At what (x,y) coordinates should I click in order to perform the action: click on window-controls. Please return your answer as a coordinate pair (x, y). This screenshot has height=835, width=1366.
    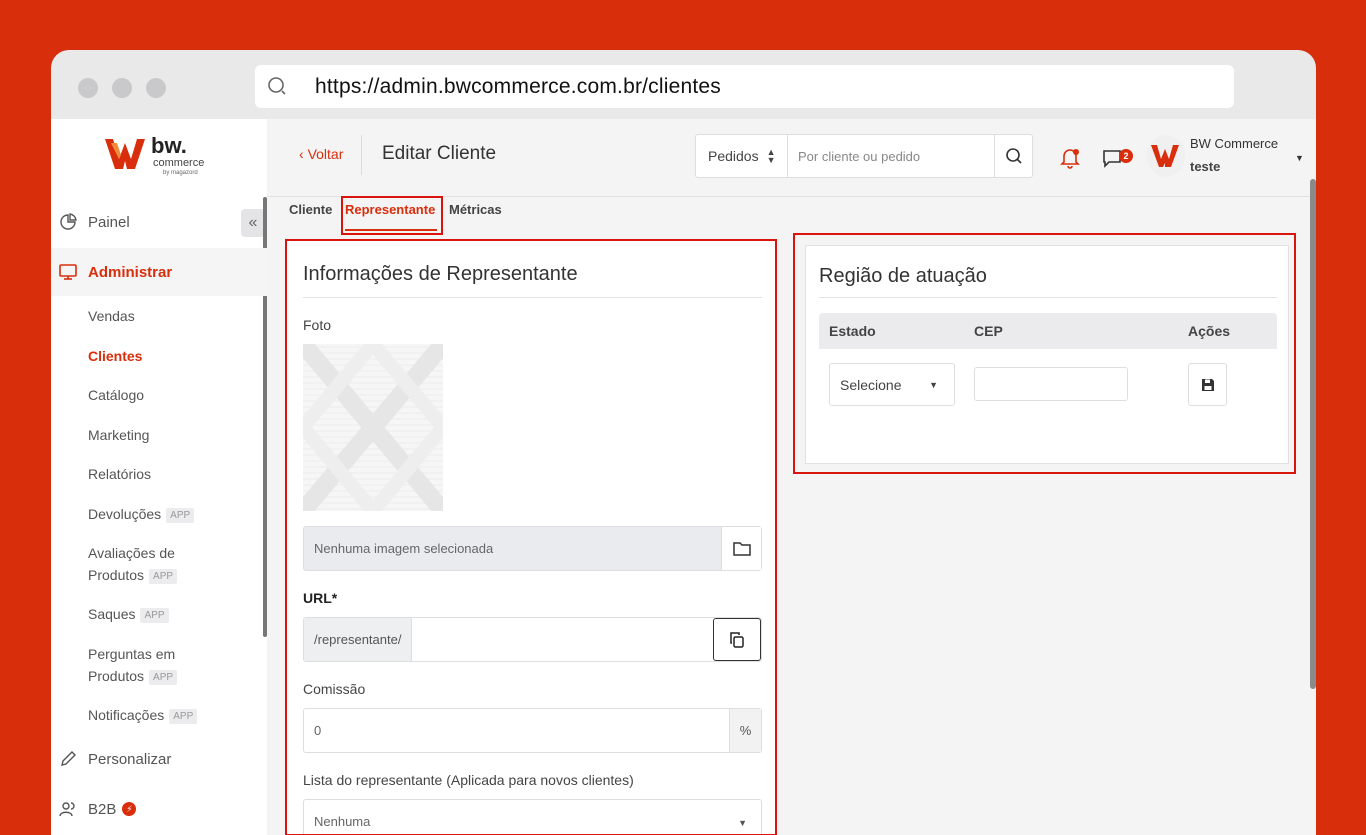
    Looking at the image, I should click on (122, 88).